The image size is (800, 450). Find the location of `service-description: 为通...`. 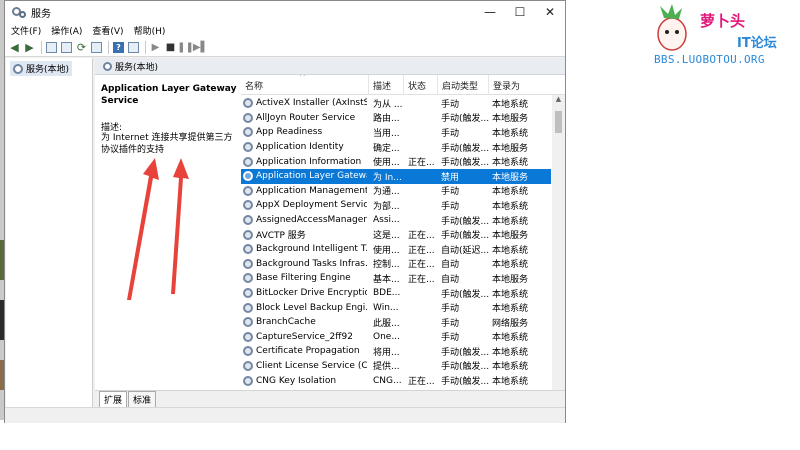

service-description: 为通... is located at coordinates (389, 191).